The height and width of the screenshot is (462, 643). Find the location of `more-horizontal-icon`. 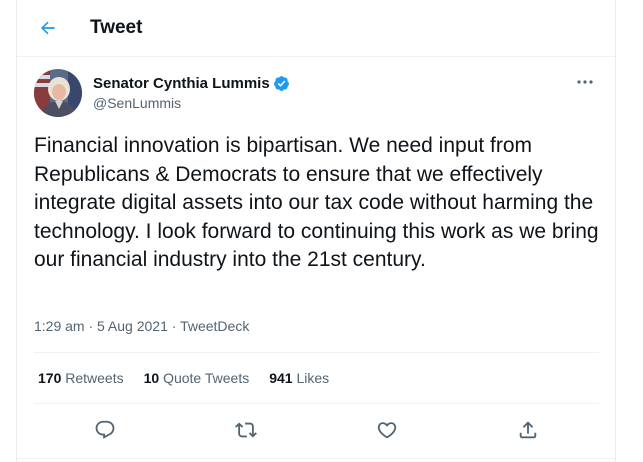

more-horizontal-icon is located at coordinates (585, 82).